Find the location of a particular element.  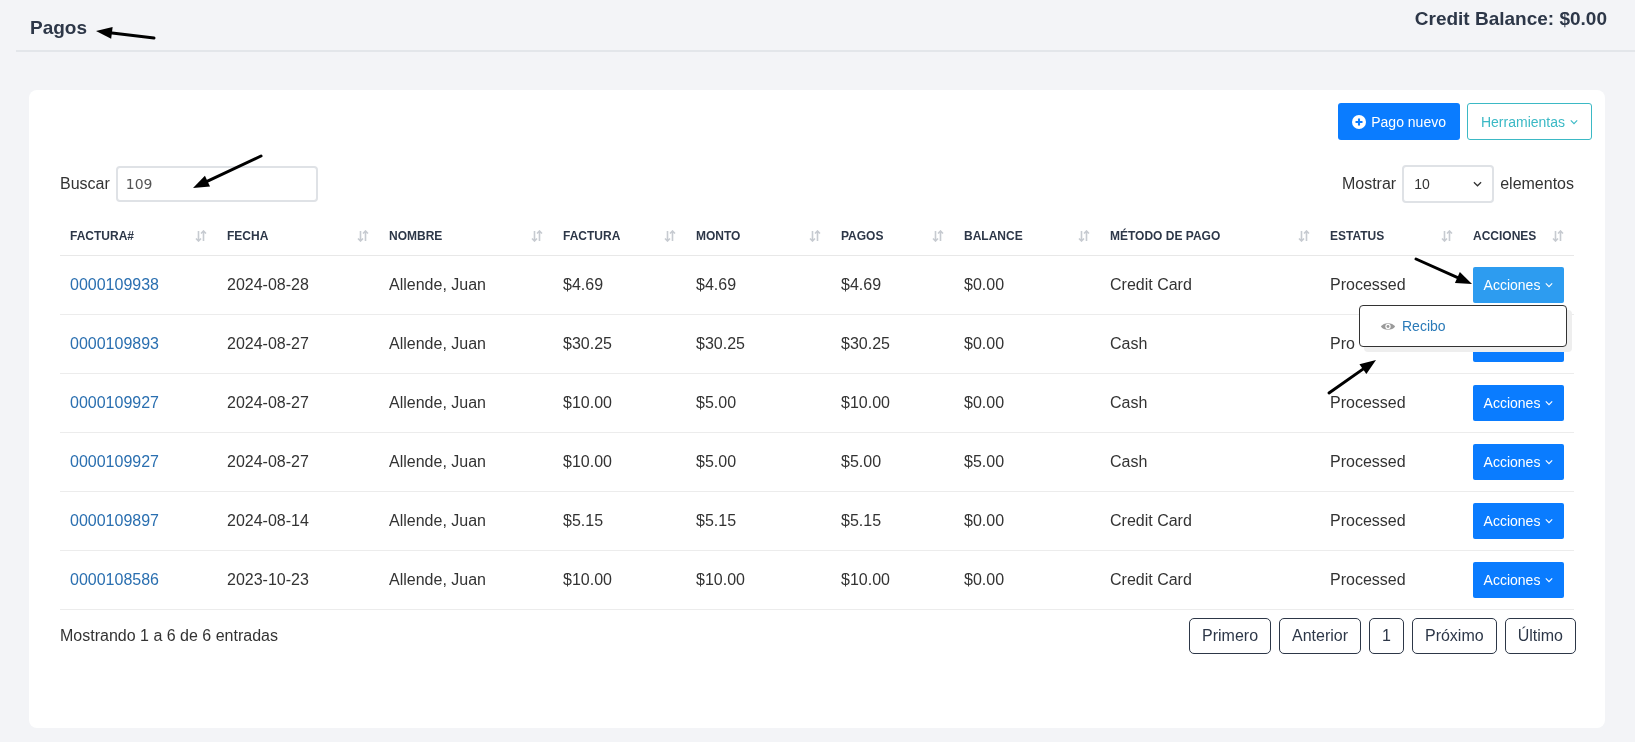

column-header: FACTURA# is located at coordinates (102, 236).